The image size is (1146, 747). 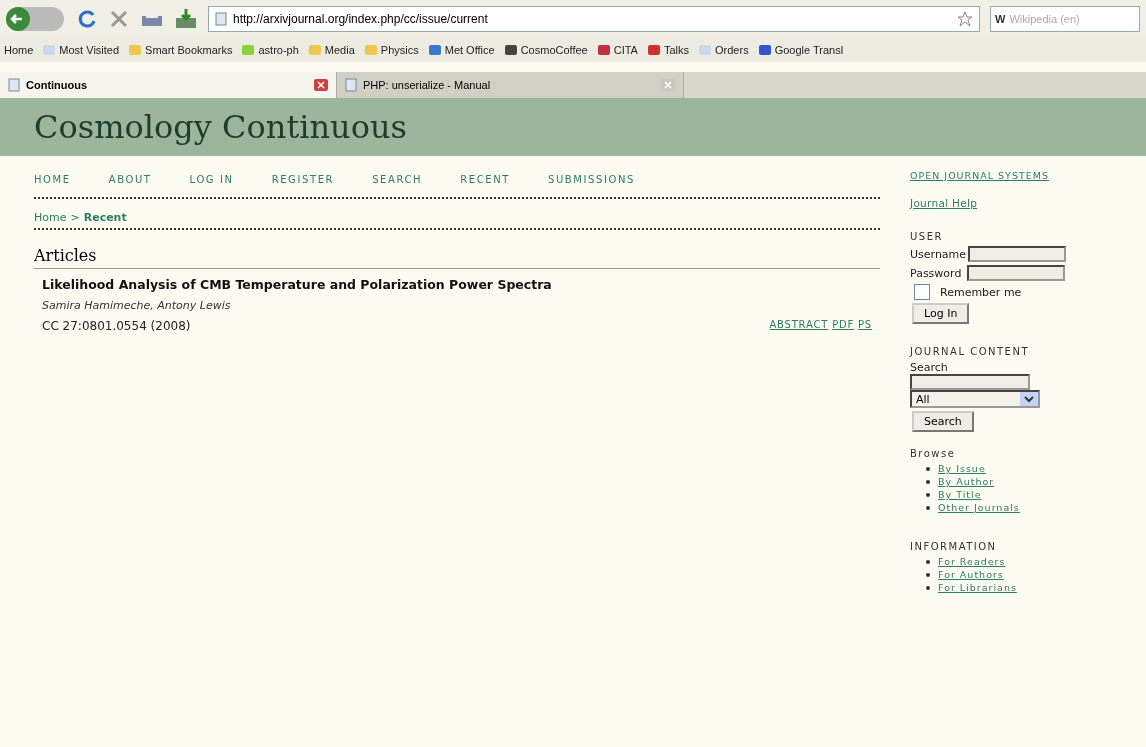 I want to click on remember-checkbox, so click(x=922, y=292).